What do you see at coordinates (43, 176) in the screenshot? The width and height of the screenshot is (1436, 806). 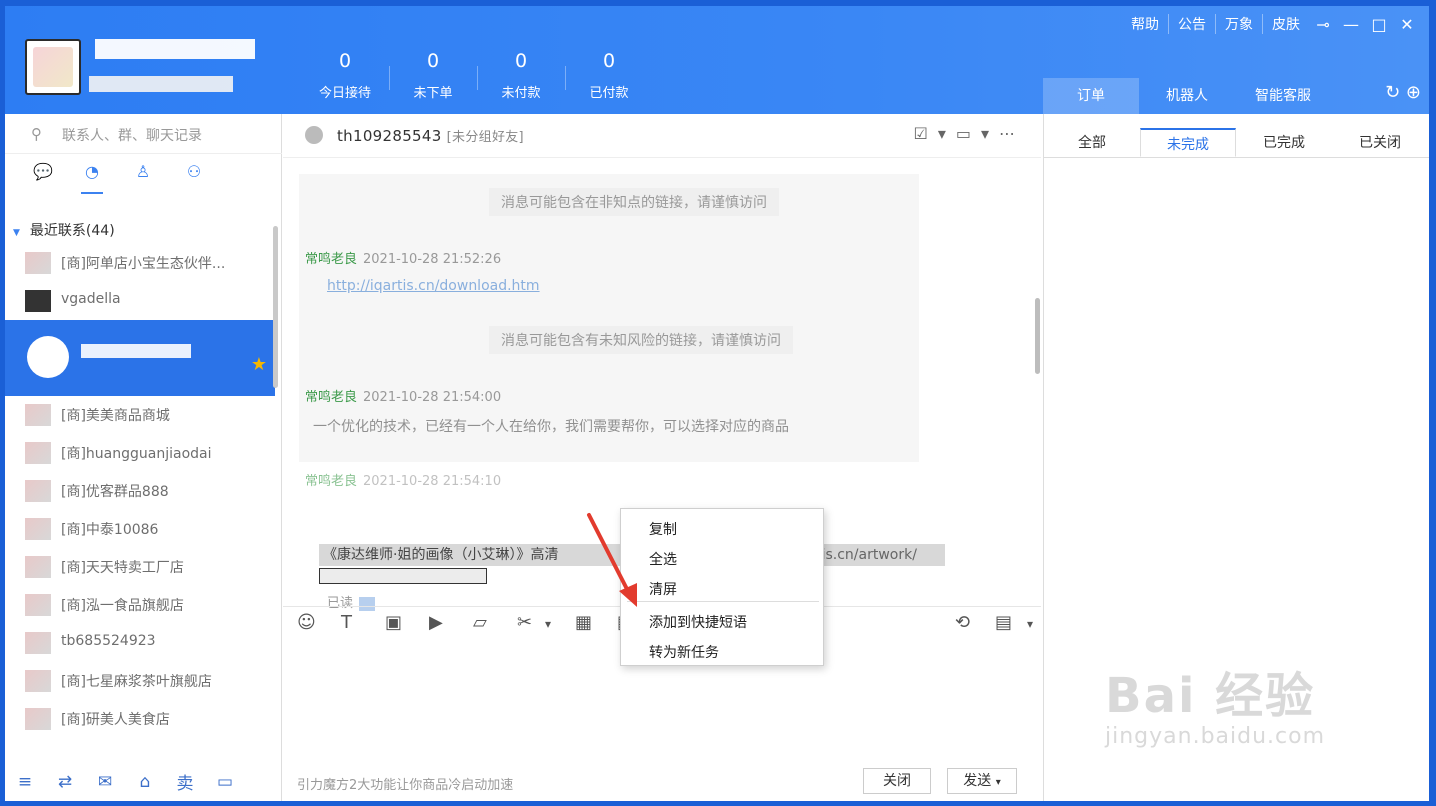 I see `messages-tab-icon: 💬` at bounding box center [43, 176].